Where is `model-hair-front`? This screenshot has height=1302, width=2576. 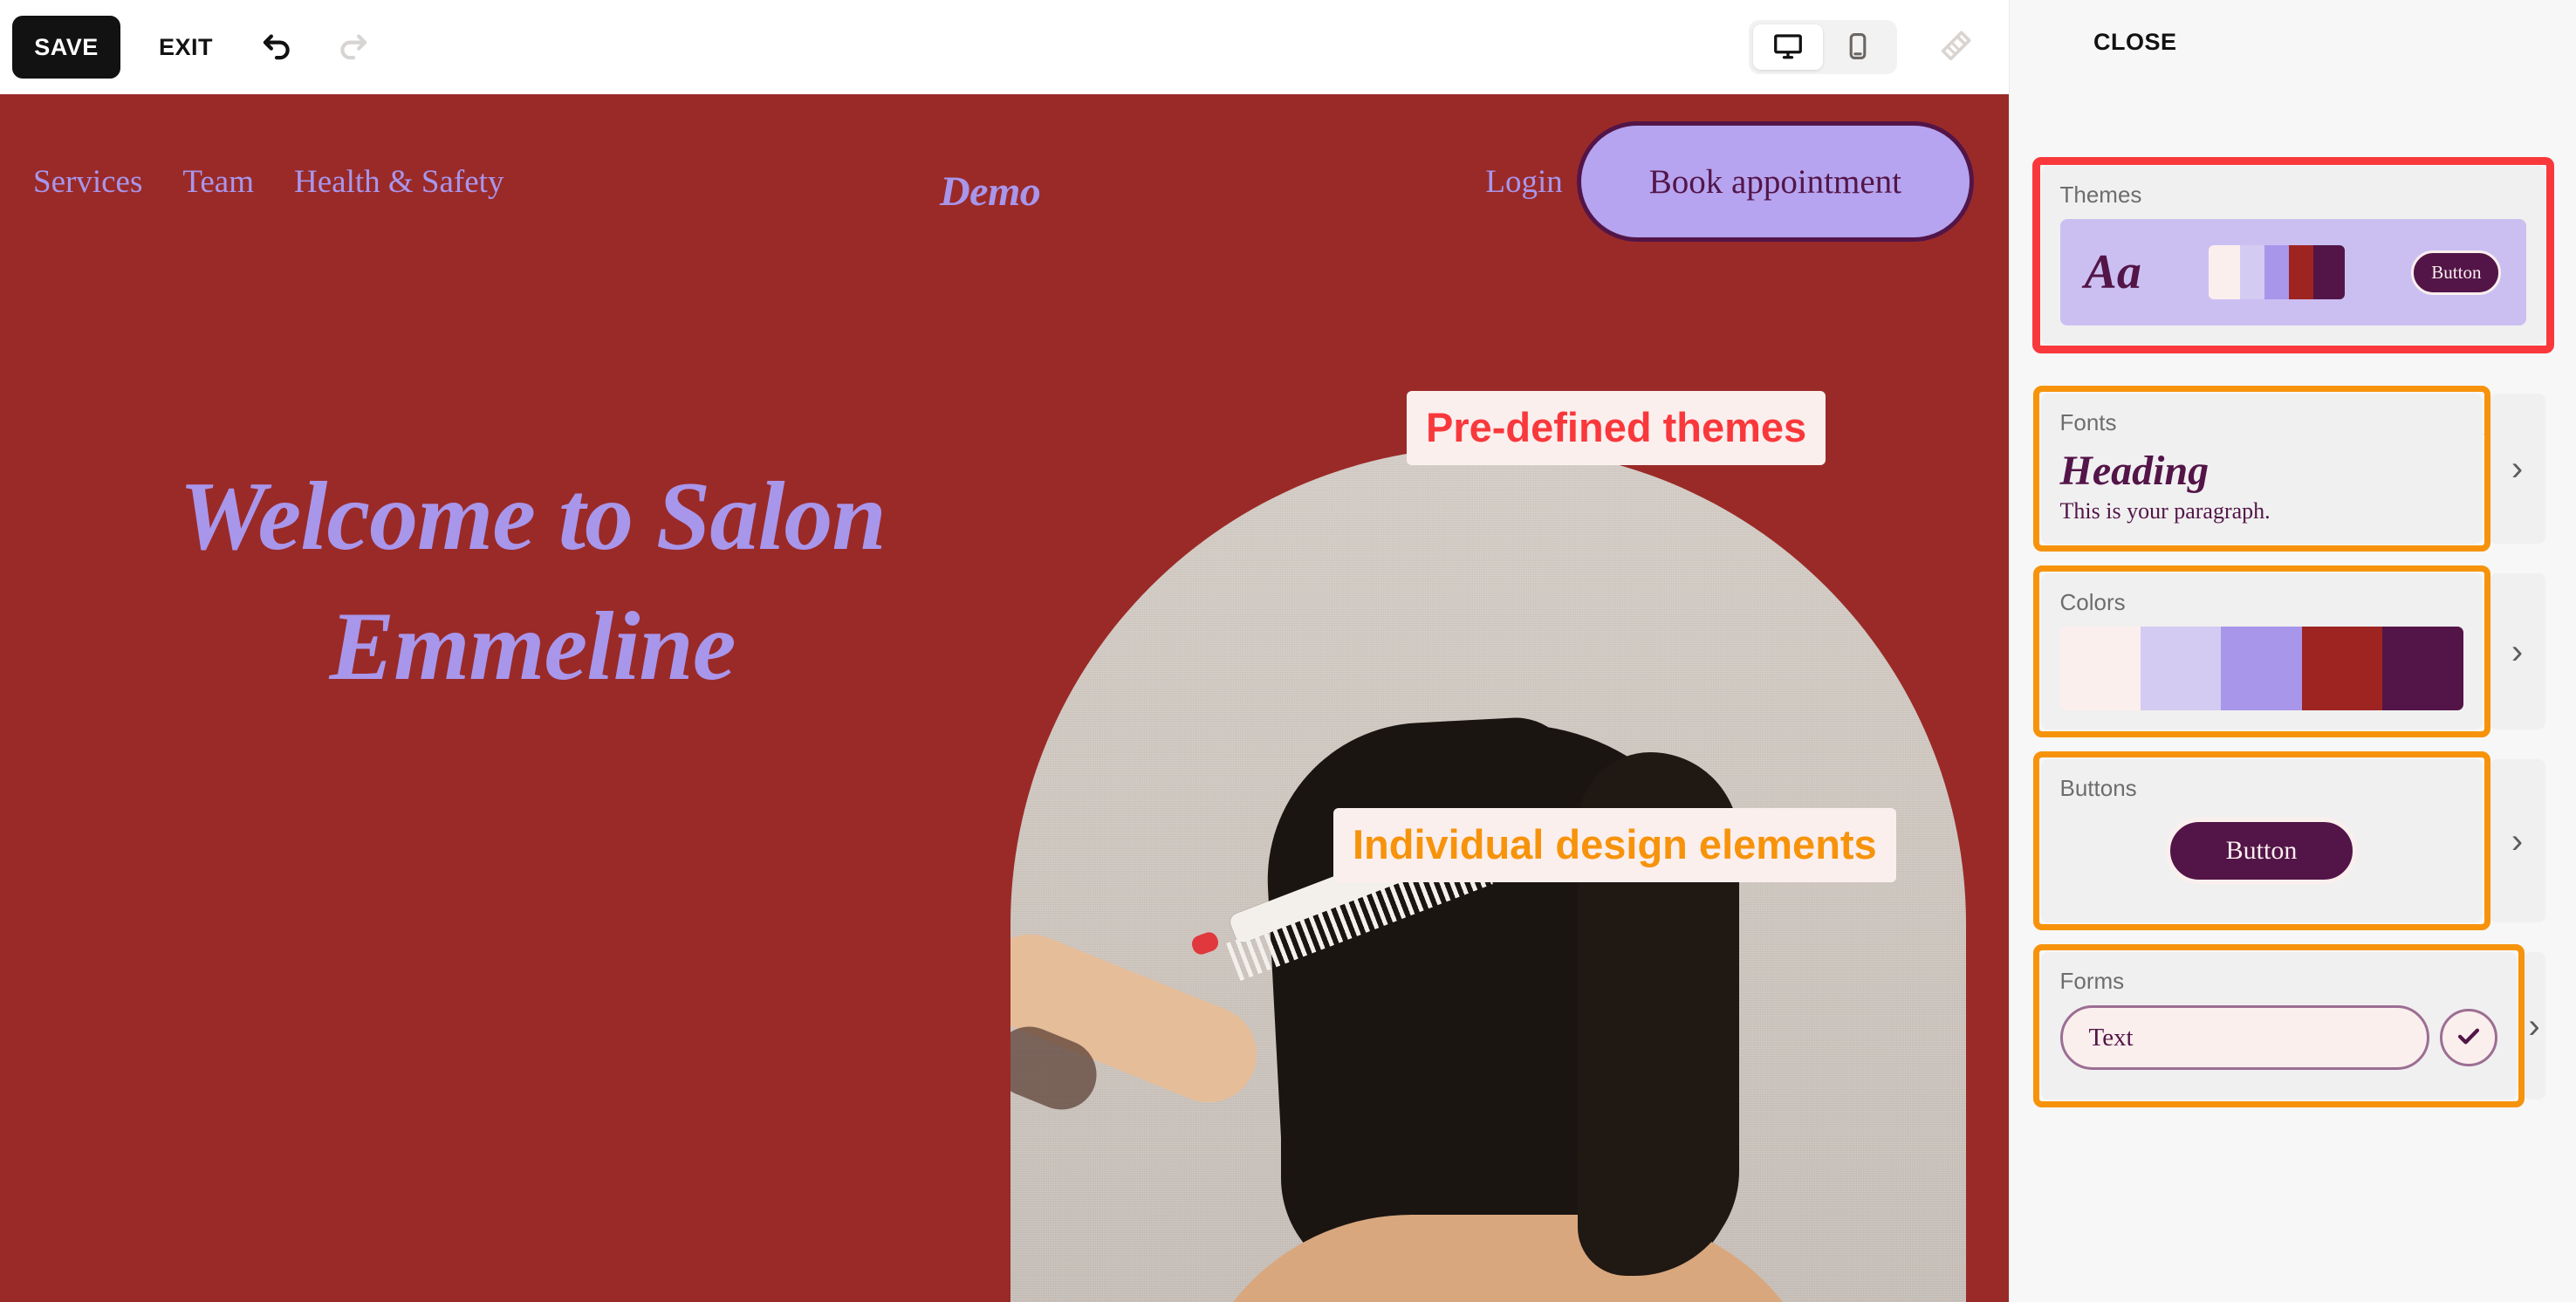 model-hair-front is located at coordinates (1429, 967).